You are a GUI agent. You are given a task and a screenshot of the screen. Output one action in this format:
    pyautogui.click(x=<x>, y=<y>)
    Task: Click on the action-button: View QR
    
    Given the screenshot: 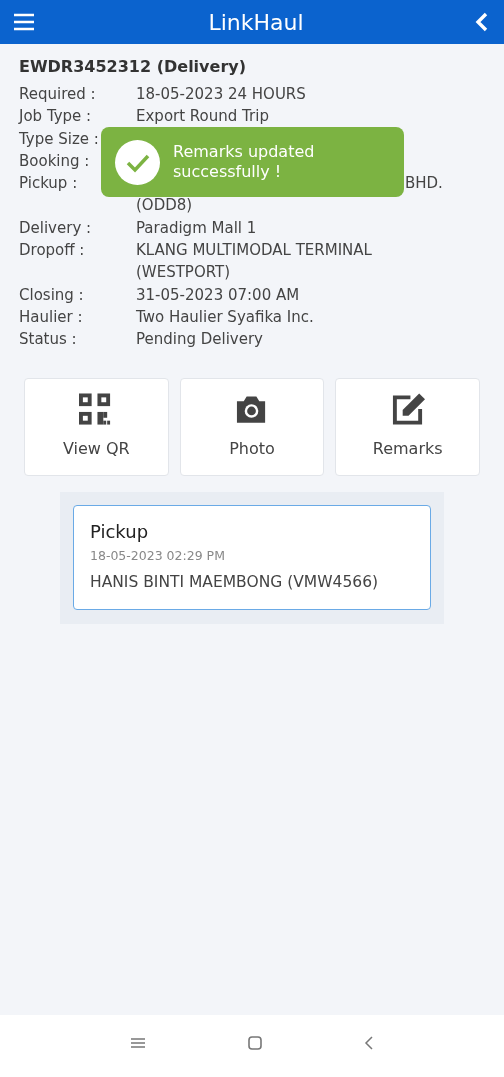 What is the action you would take?
    pyautogui.click(x=96, y=426)
    